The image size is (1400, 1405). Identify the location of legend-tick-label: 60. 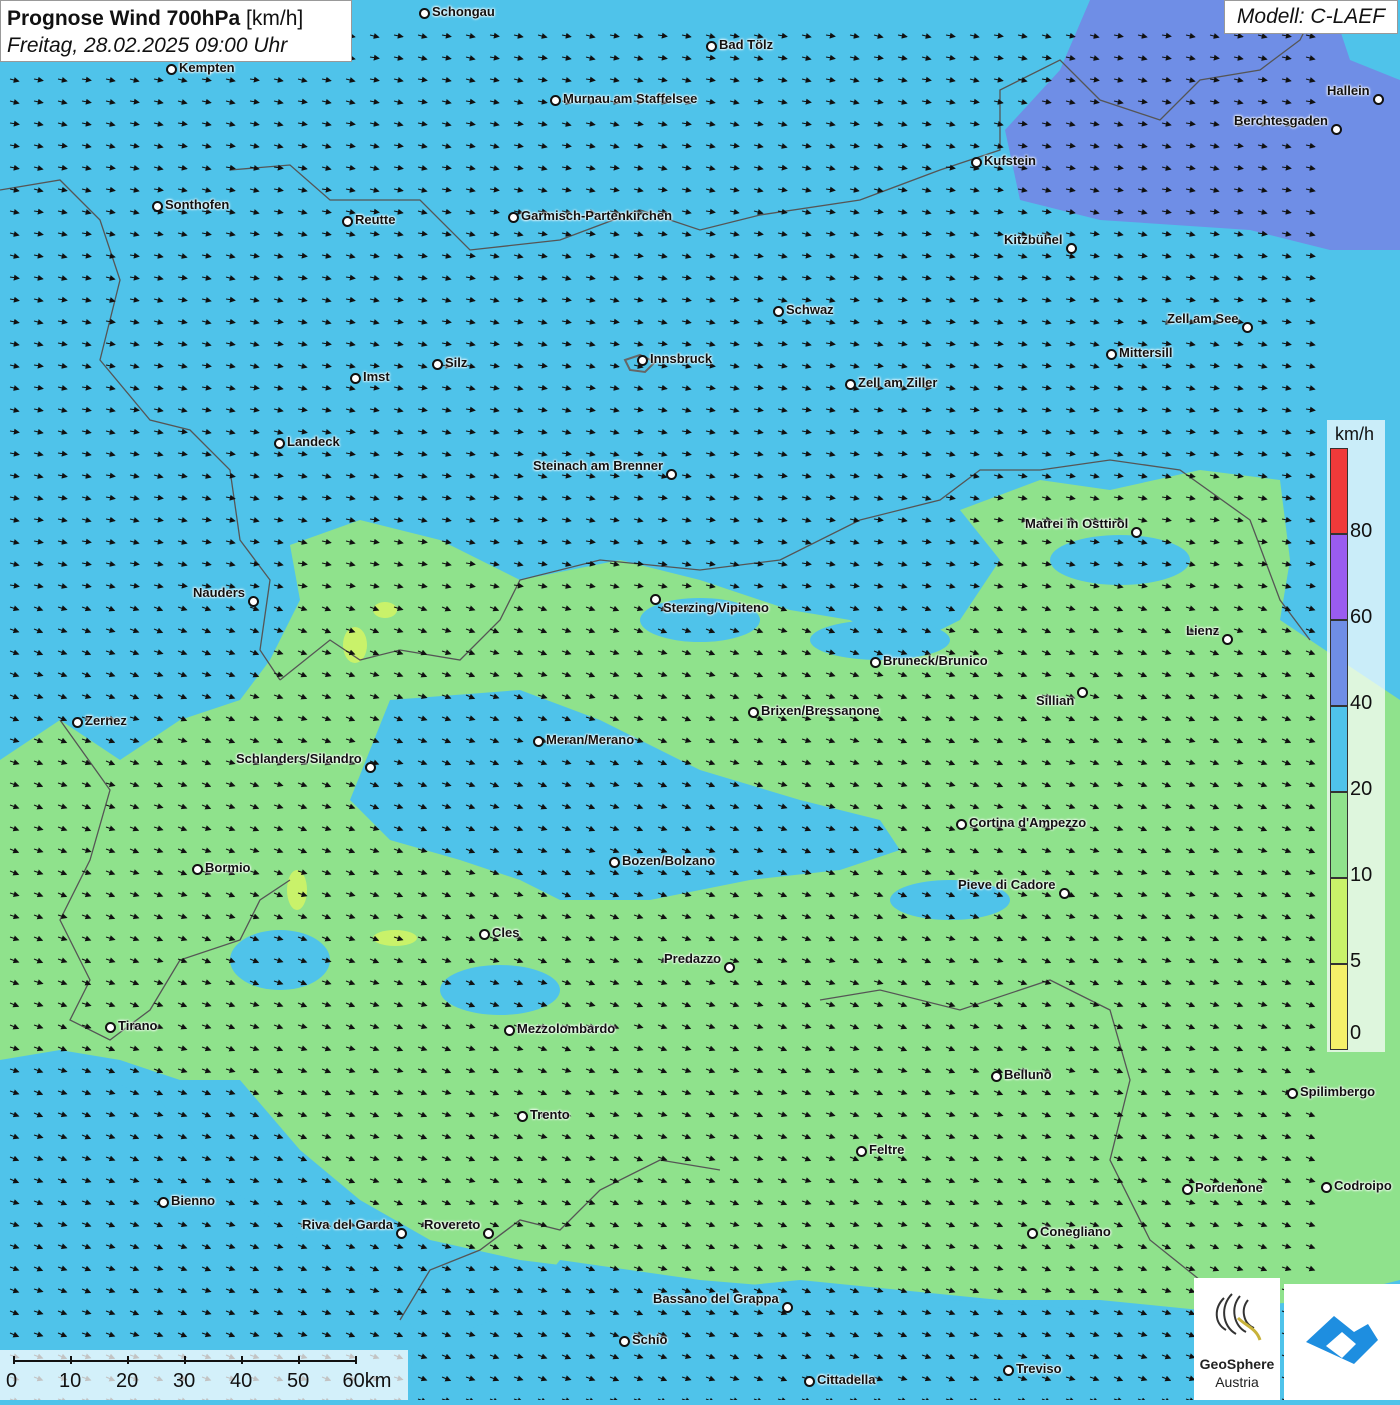
(1361, 617).